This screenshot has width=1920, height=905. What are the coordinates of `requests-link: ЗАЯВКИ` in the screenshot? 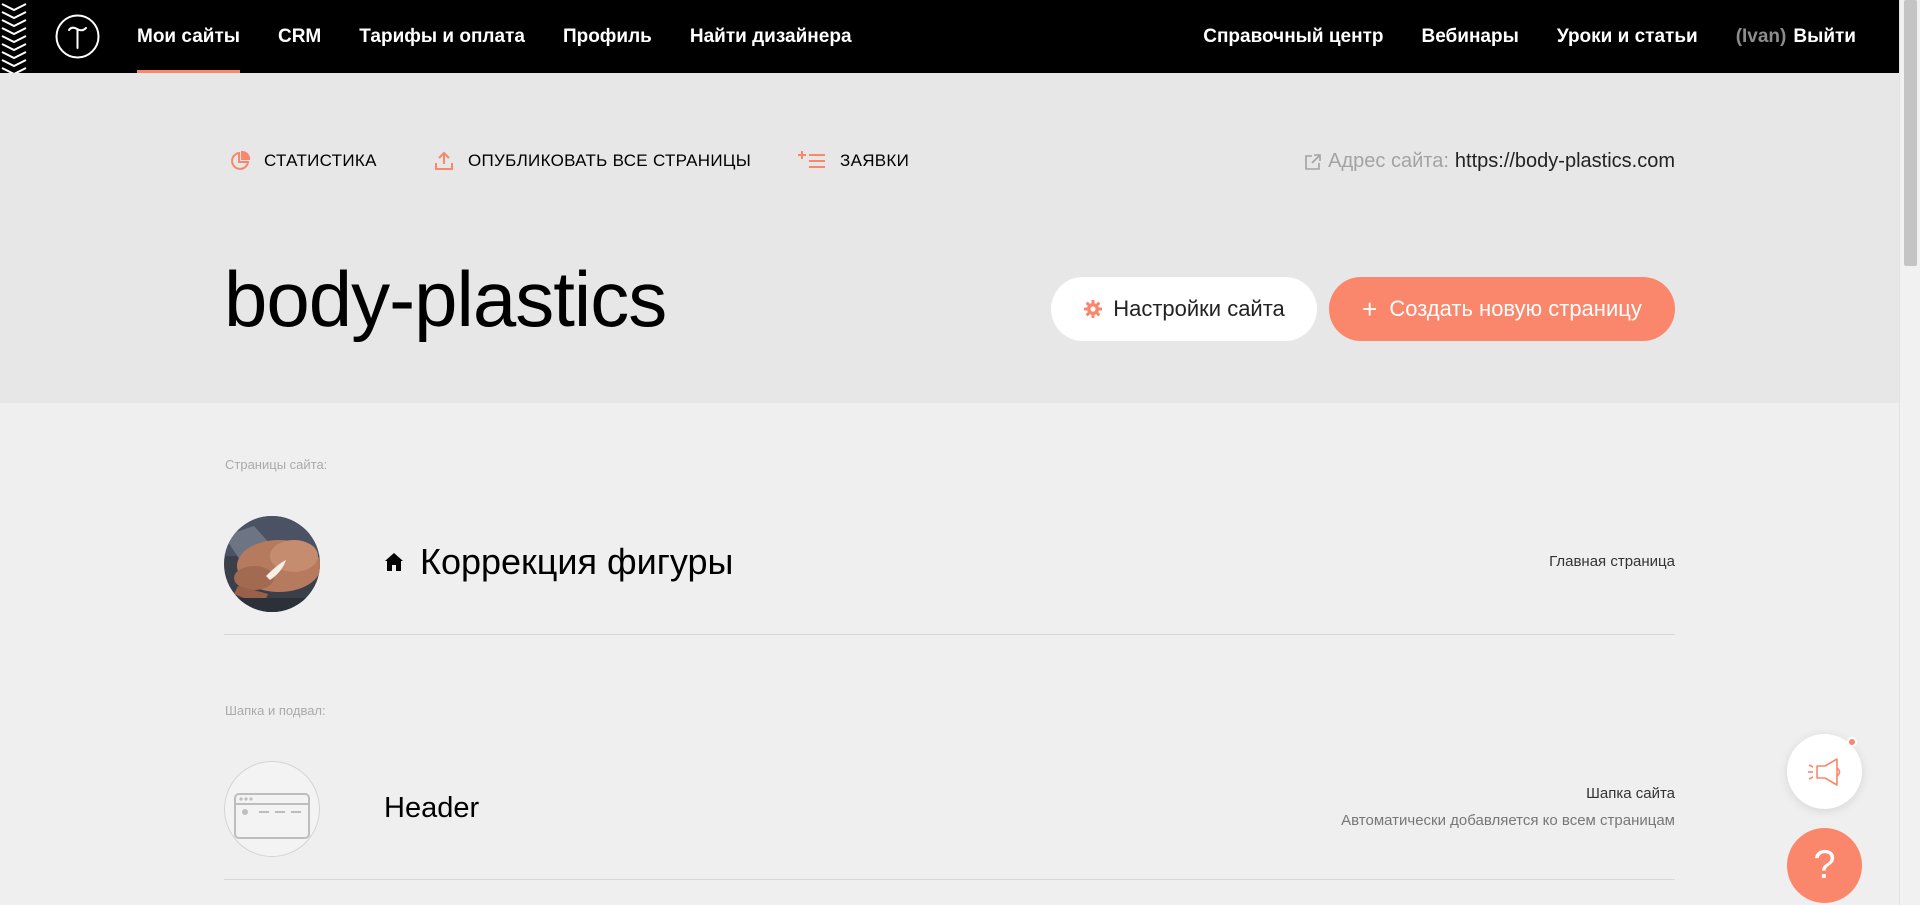 It's located at (853, 161).